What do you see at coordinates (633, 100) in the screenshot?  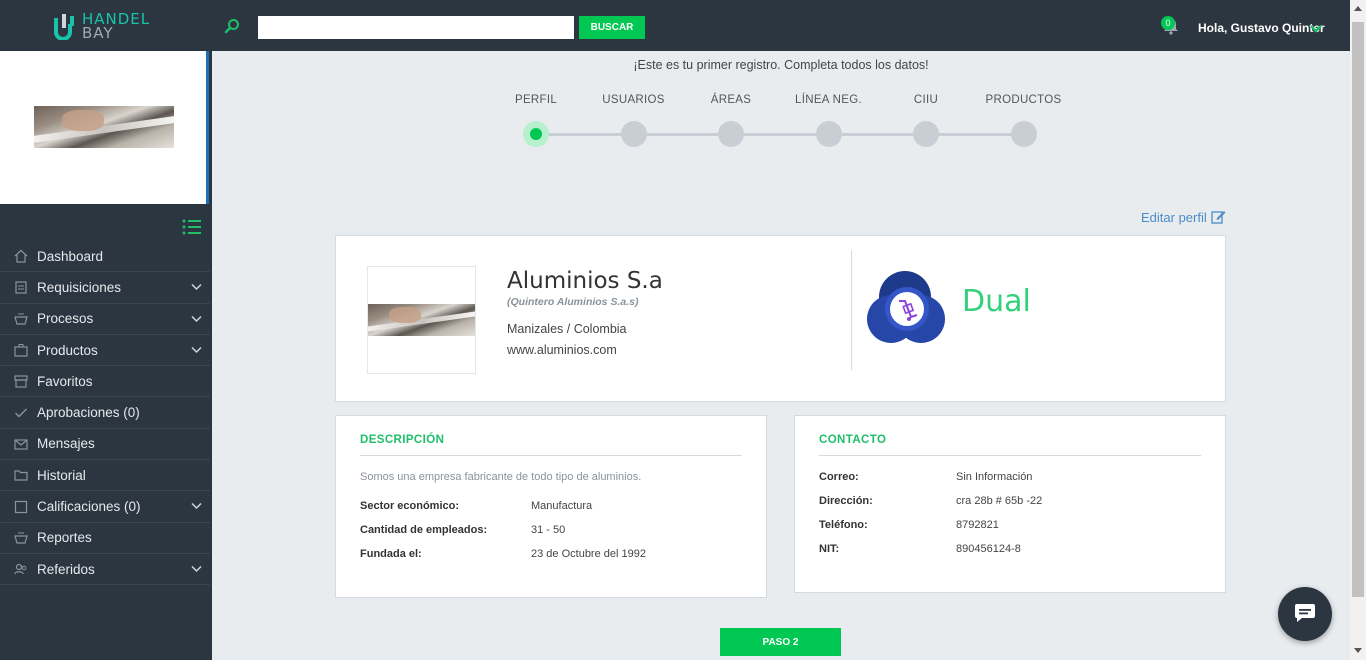 I see `step-label: USUARIOS` at bounding box center [633, 100].